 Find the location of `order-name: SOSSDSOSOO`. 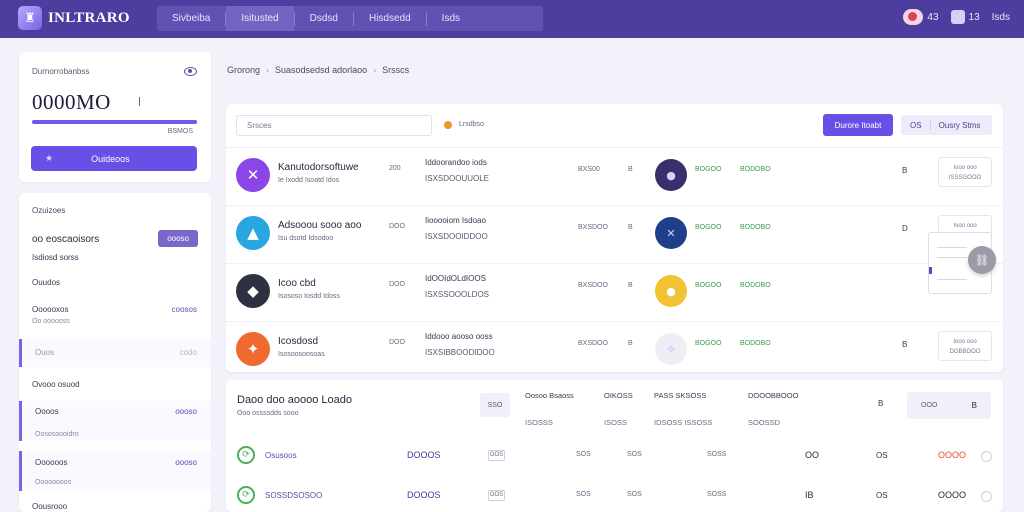

order-name: SOSSDSOSOO is located at coordinates (294, 495).